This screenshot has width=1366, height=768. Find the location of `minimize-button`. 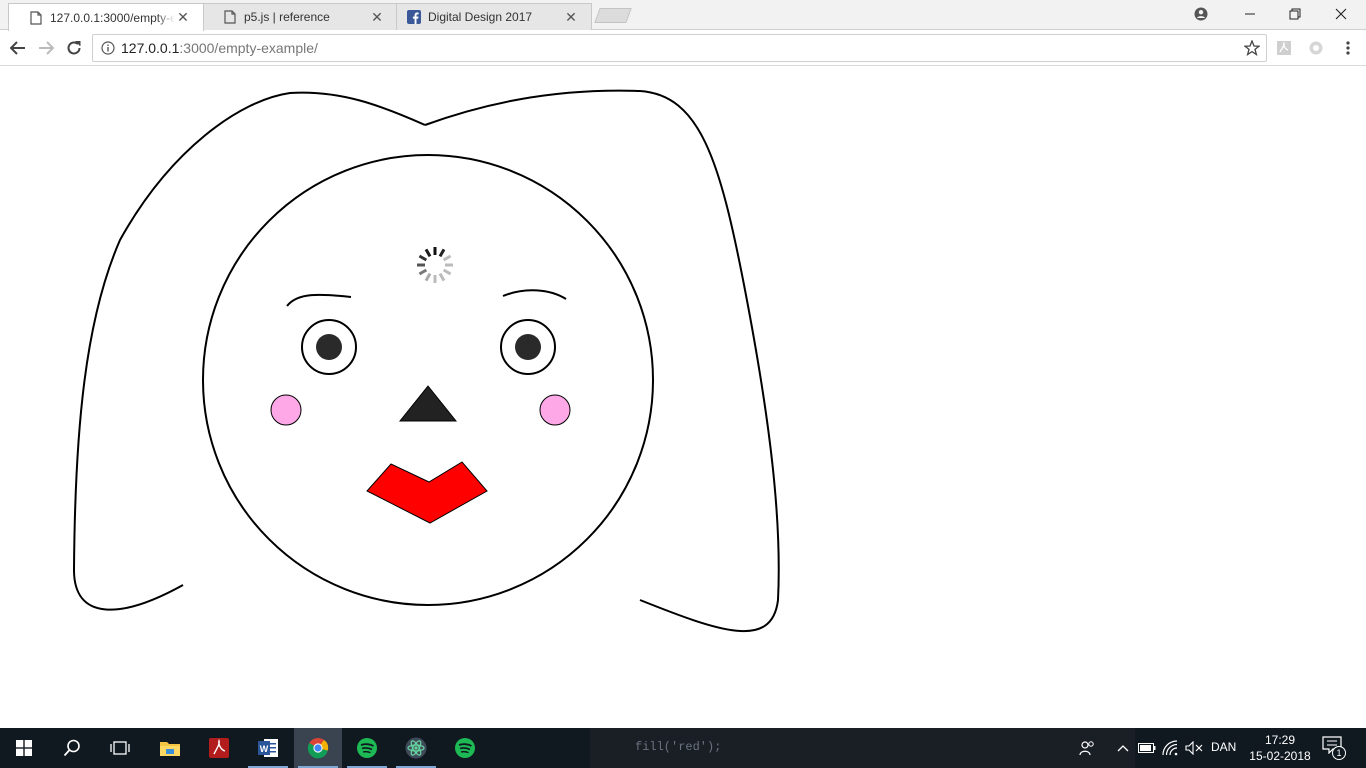

minimize-button is located at coordinates (1250, 14).